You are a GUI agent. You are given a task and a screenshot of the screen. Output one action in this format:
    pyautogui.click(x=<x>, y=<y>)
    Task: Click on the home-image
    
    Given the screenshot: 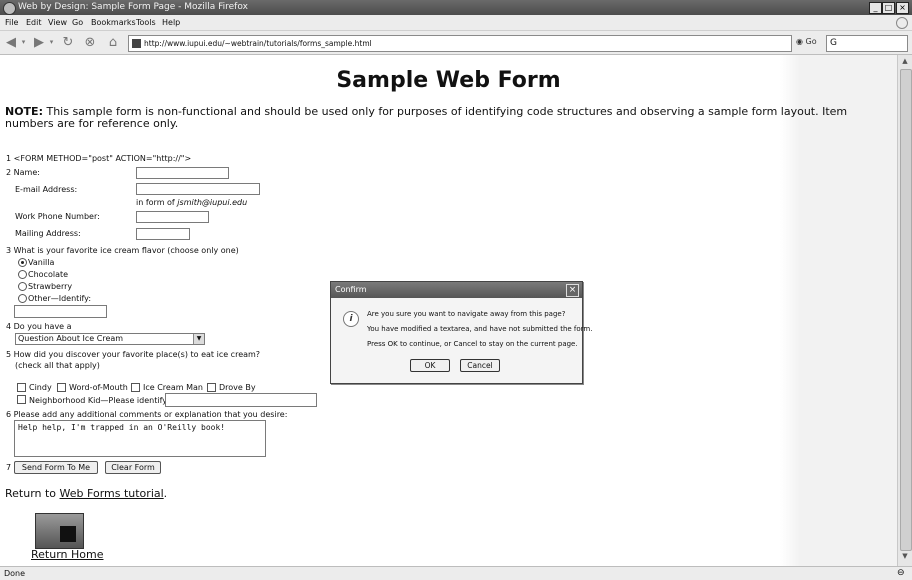 What is the action you would take?
    pyautogui.click(x=59, y=531)
    